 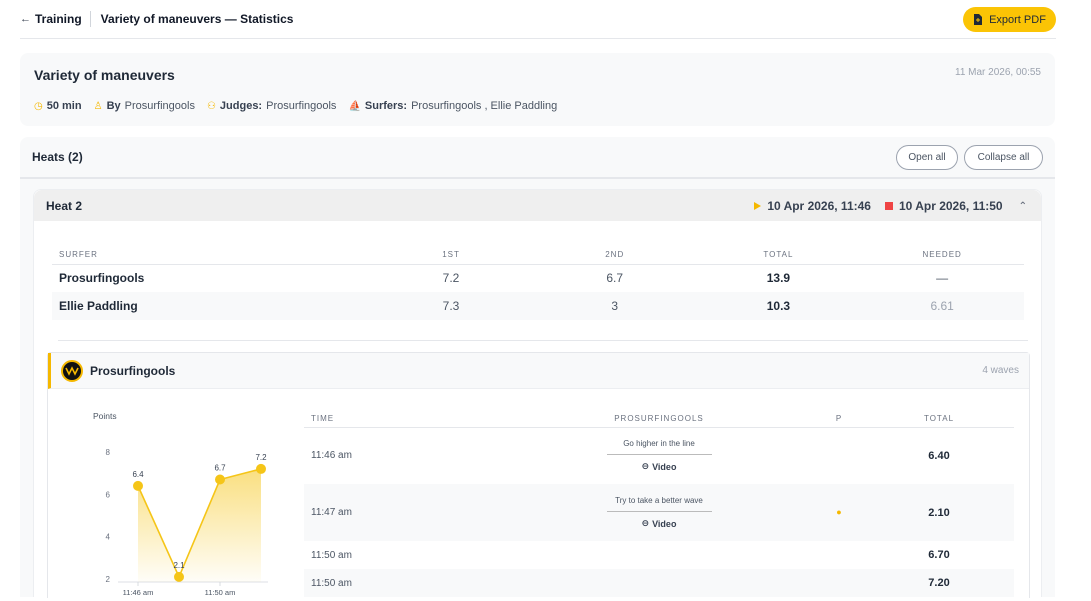 I want to click on y-tick-label: 2, so click(x=108, y=579).